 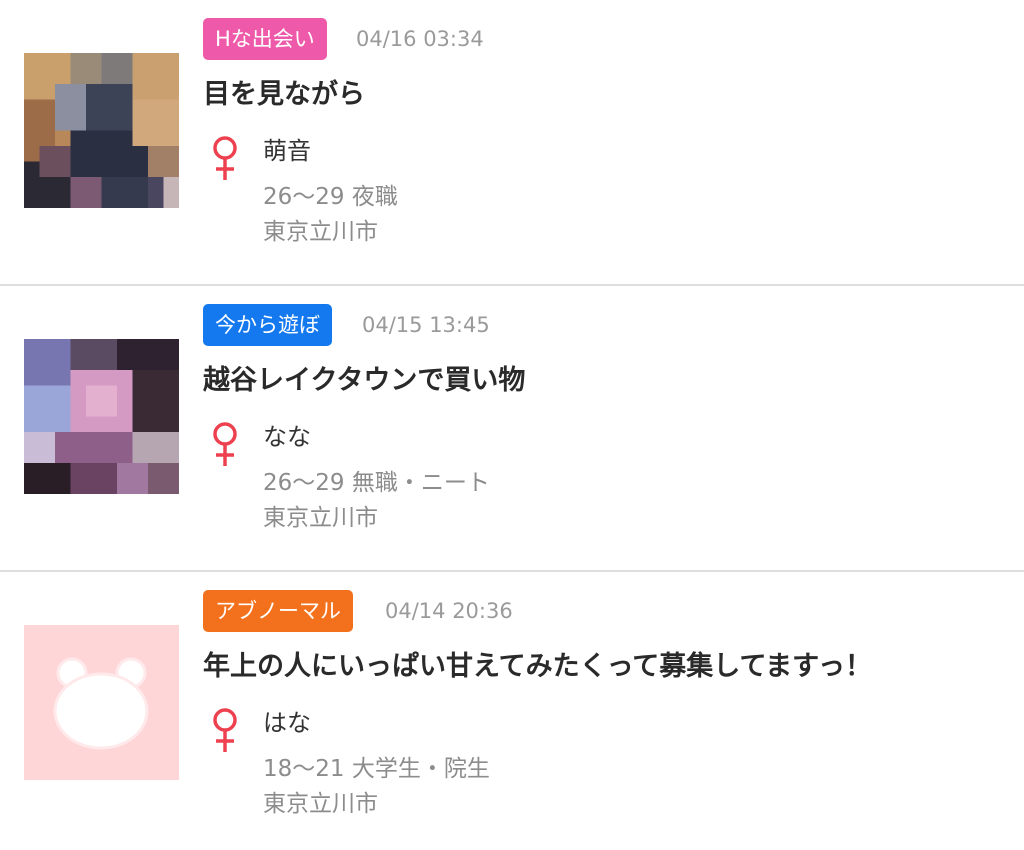 I want to click on post-title: 目を見ながら, so click(x=284, y=91).